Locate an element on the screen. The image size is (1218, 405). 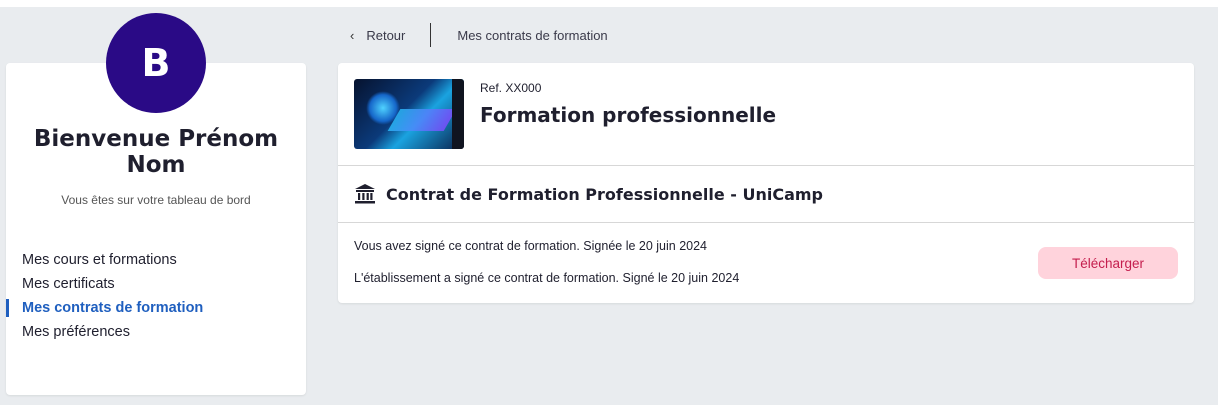
dashboard-subtitle: Vous êtes sur votre tableau de bord is located at coordinates (156, 200).